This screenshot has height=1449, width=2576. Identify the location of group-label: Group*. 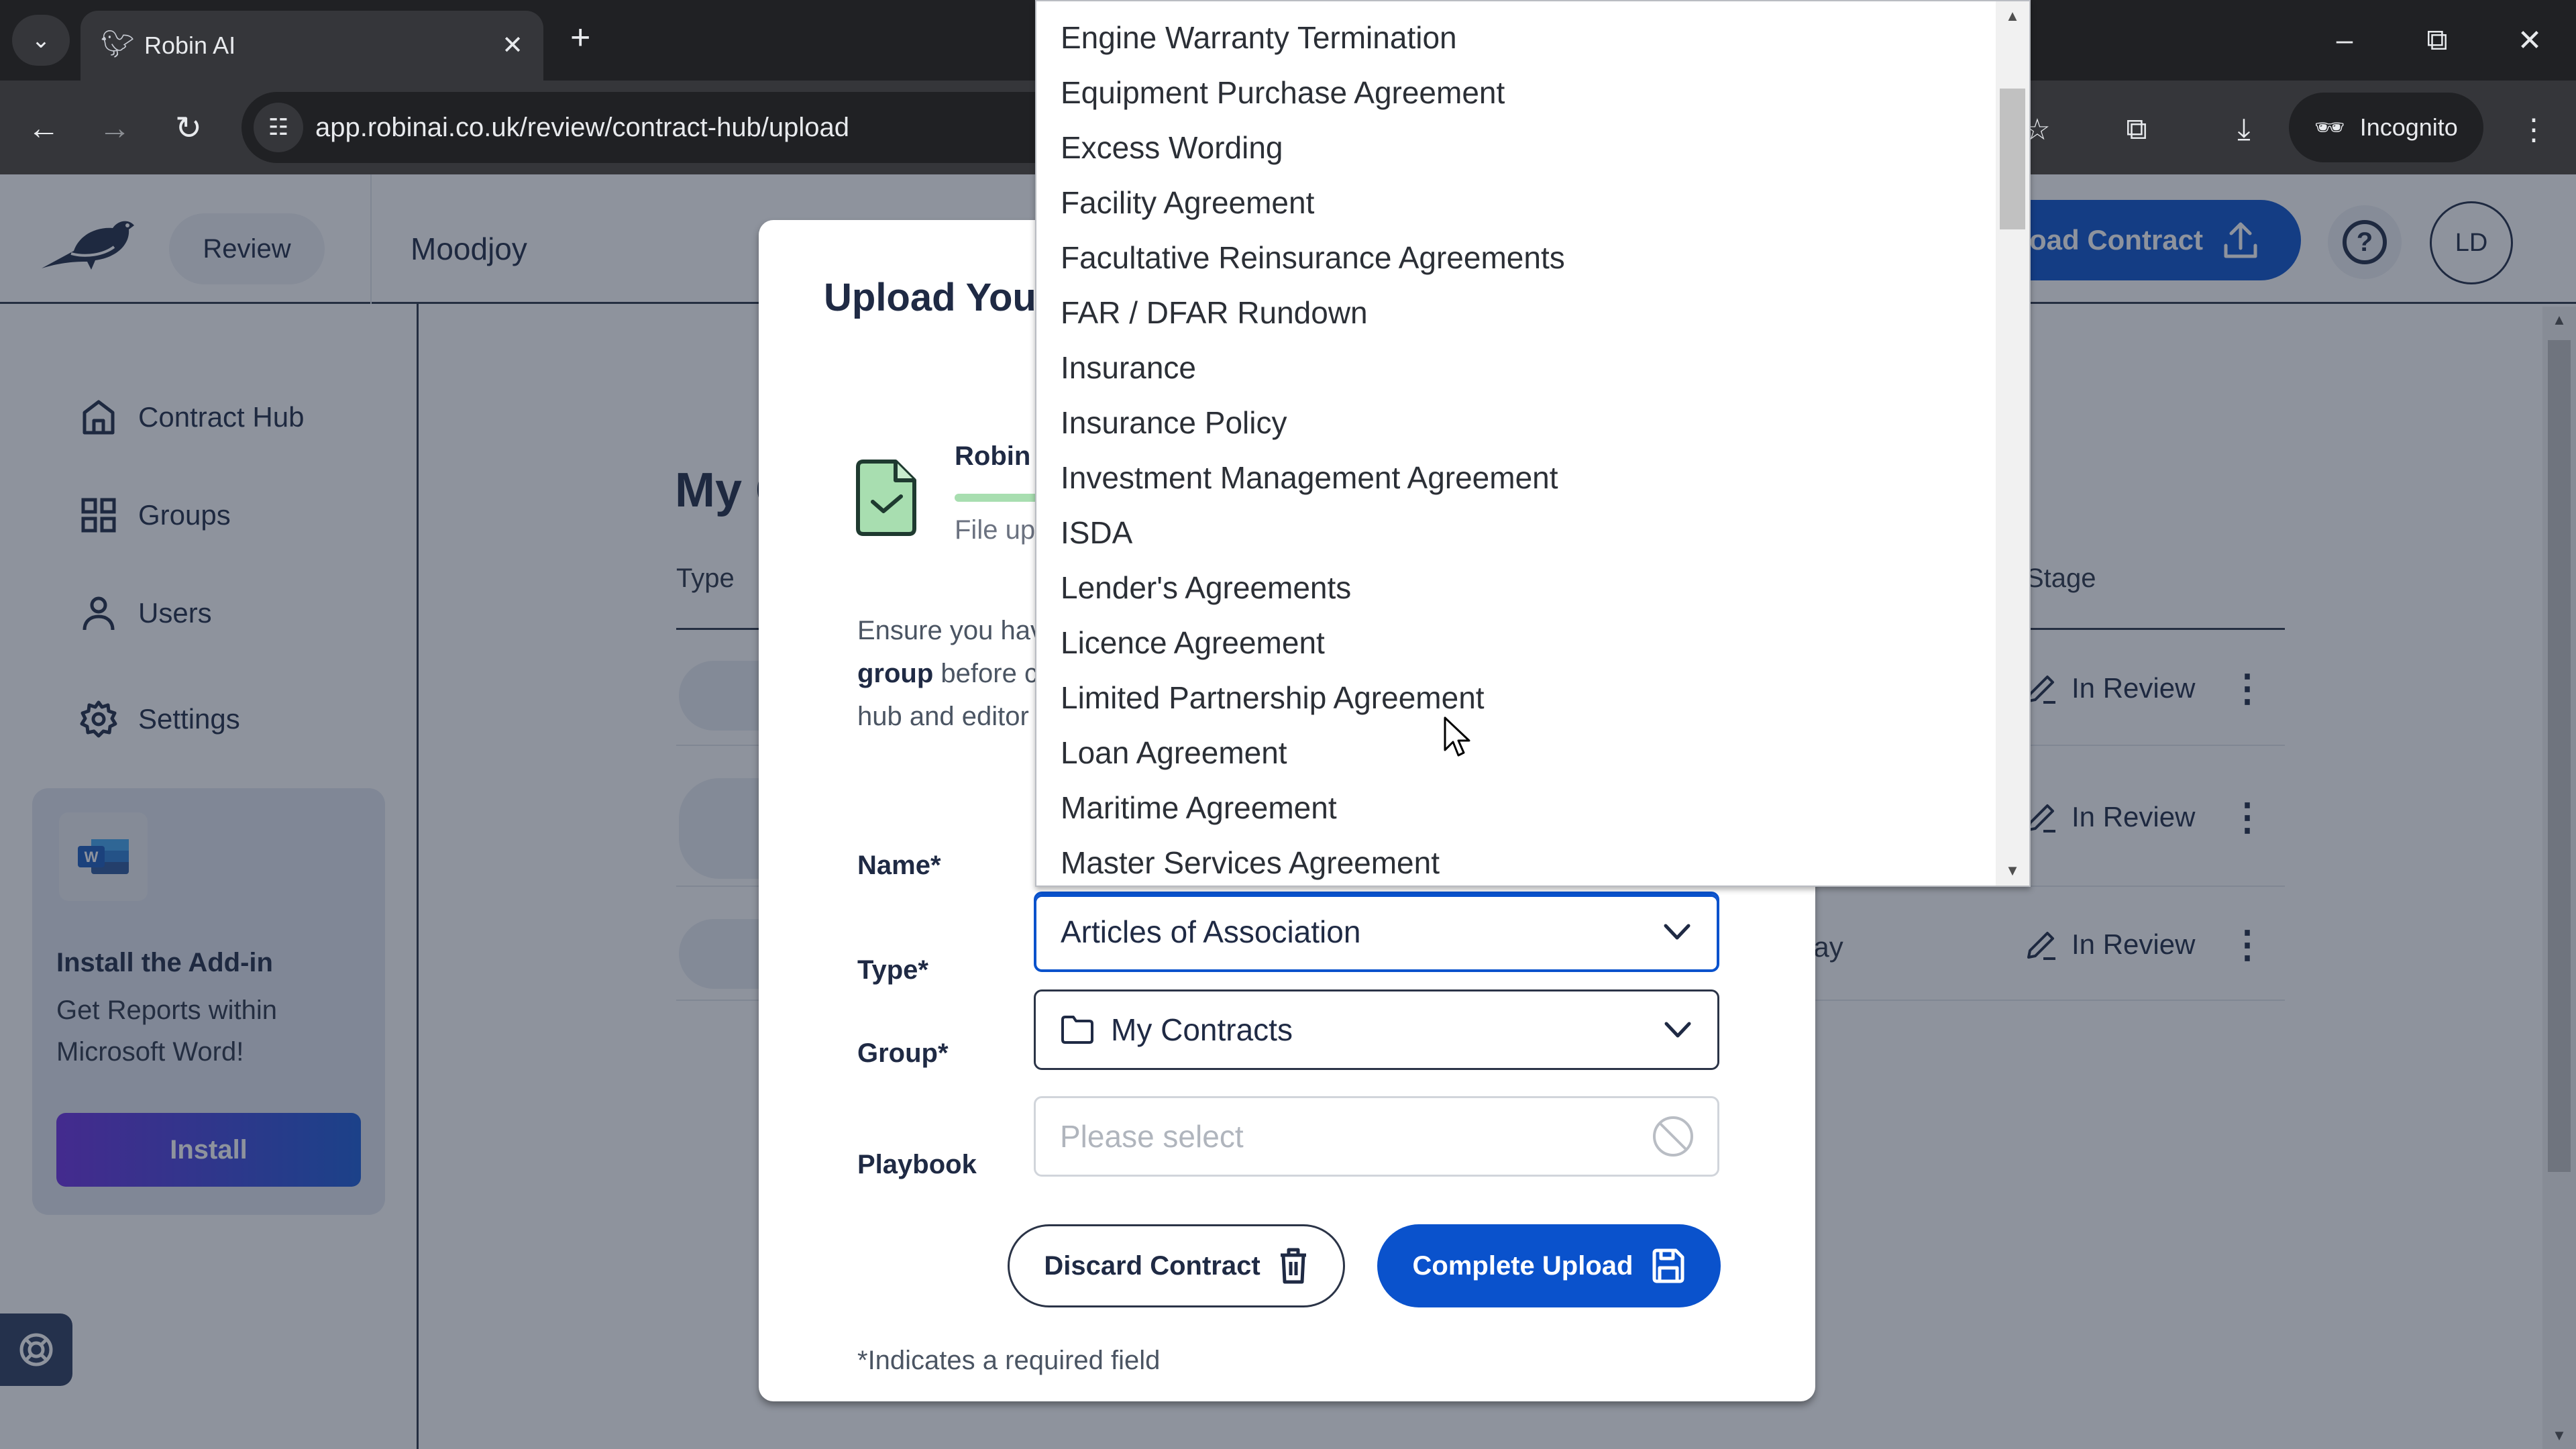
(903, 1053).